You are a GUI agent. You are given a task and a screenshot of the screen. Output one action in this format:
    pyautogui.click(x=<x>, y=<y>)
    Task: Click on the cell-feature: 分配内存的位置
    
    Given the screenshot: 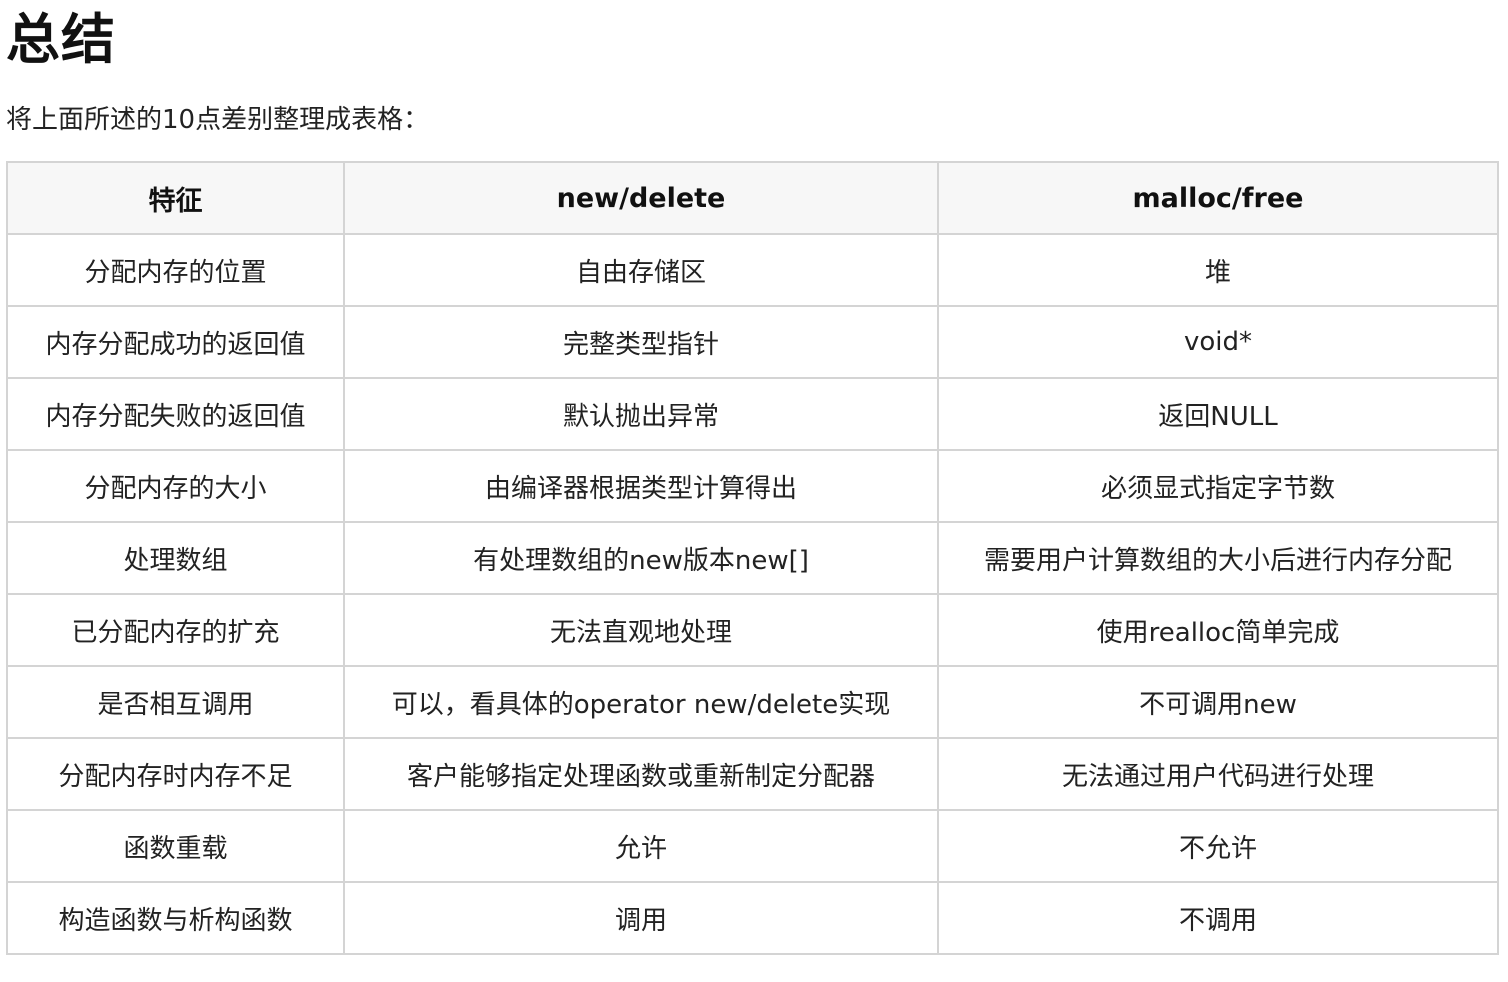 What is the action you would take?
    pyautogui.click(x=175, y=270)
    